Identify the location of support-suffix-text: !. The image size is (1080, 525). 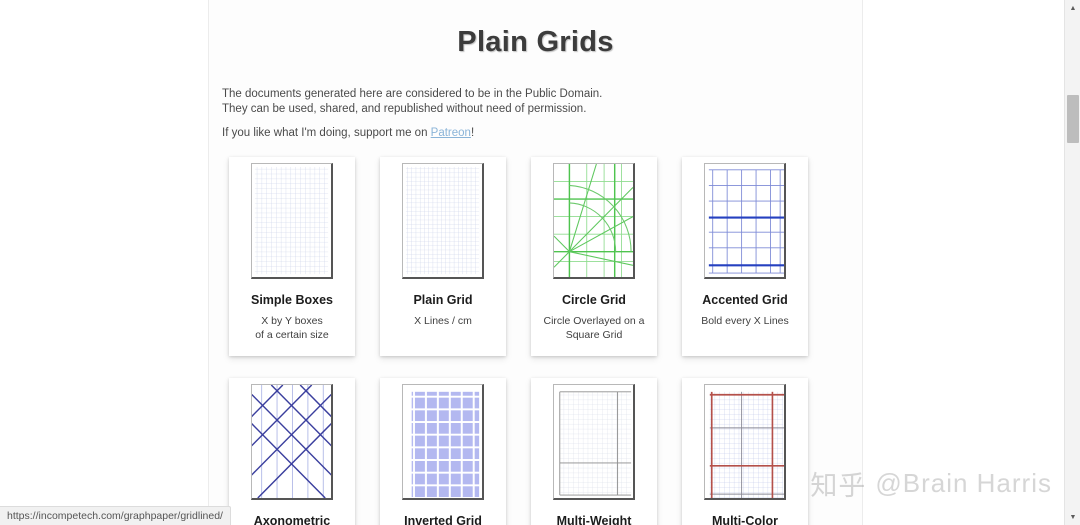
(472, 133).